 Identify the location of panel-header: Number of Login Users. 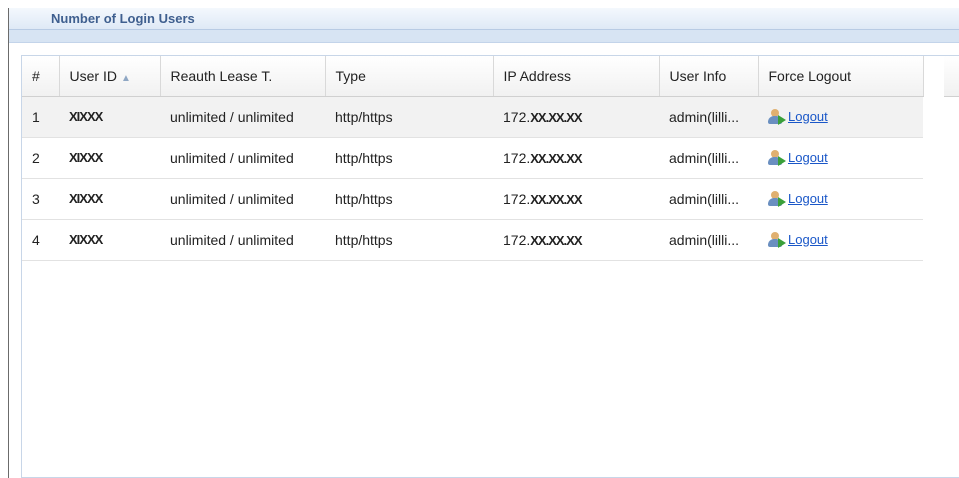
(484, 19).